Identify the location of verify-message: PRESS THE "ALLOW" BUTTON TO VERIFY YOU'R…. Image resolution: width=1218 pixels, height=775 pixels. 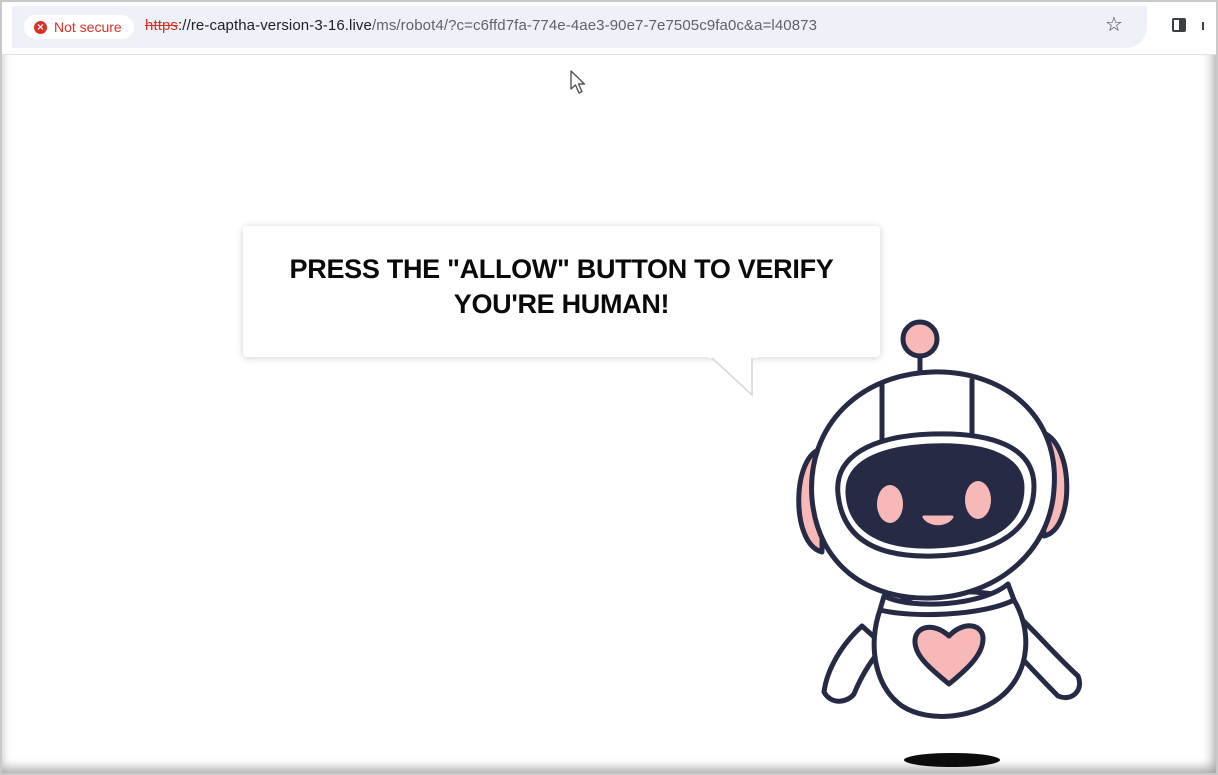
(561, 287).